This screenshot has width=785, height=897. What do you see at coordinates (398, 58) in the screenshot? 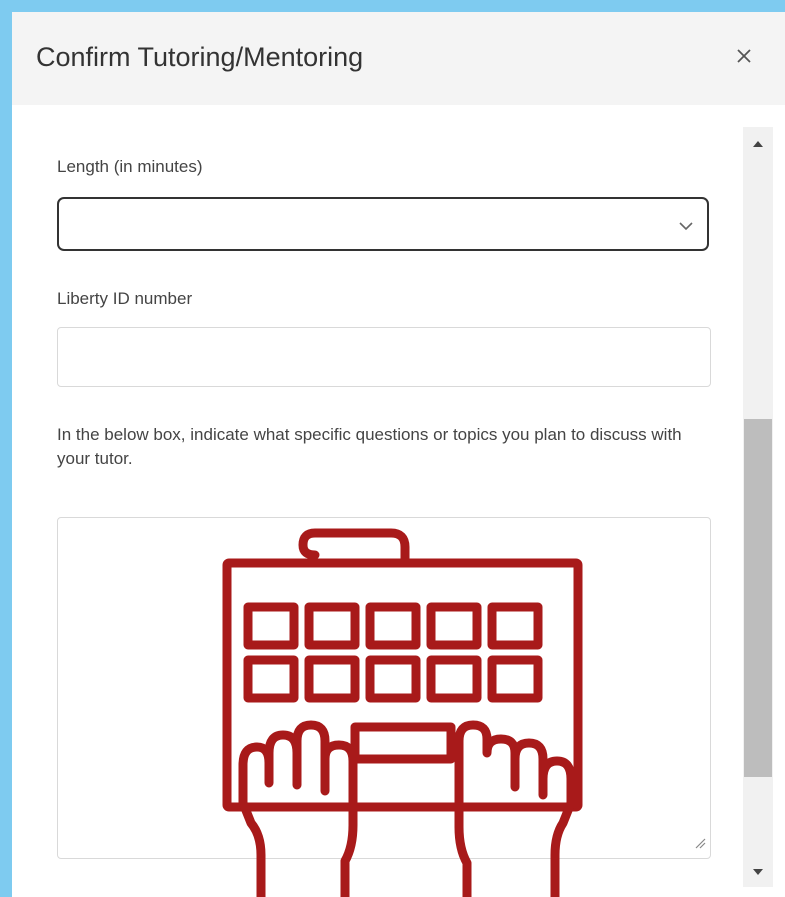
I see `dialog-header: Confirm Tutoring/Mentoring` at bounding box center [398, 58].